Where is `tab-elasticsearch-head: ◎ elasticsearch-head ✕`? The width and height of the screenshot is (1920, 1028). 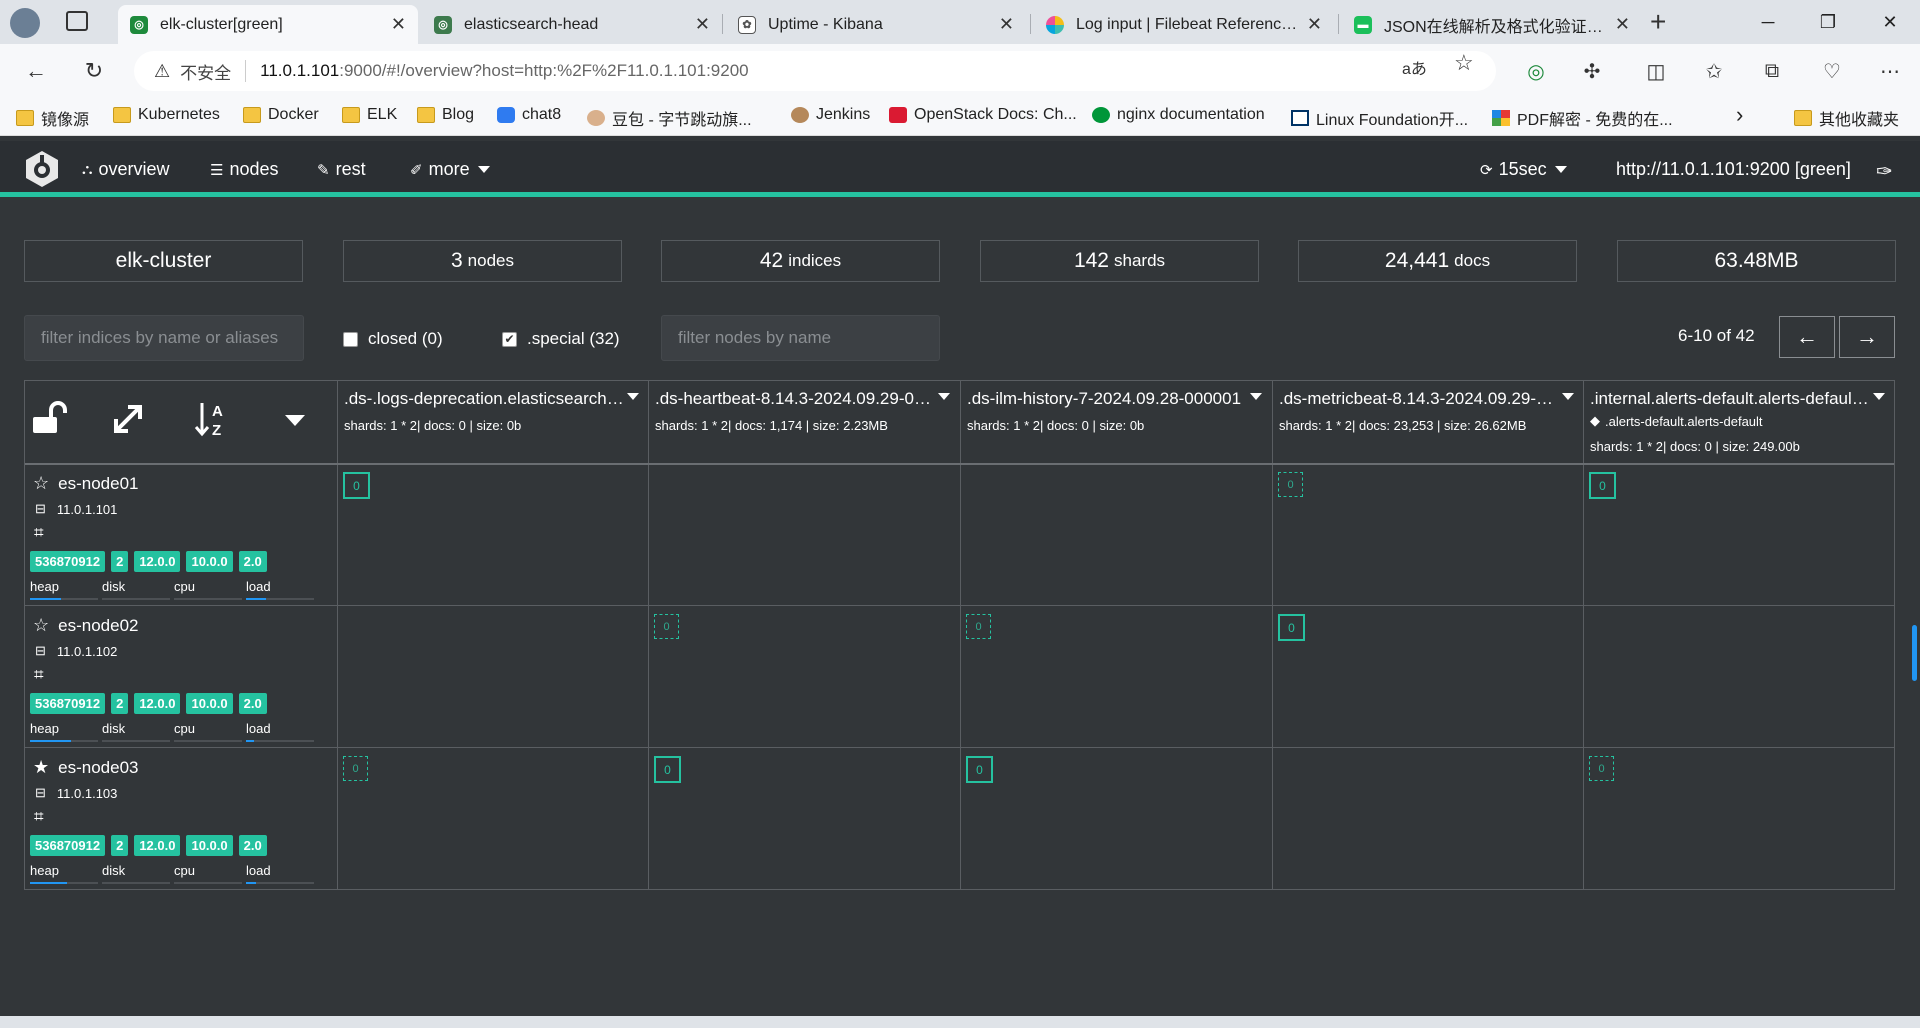
tab-elasticsearch-head: ◎ elasticsearch-head ✕ is located at coordinates (572, 24).